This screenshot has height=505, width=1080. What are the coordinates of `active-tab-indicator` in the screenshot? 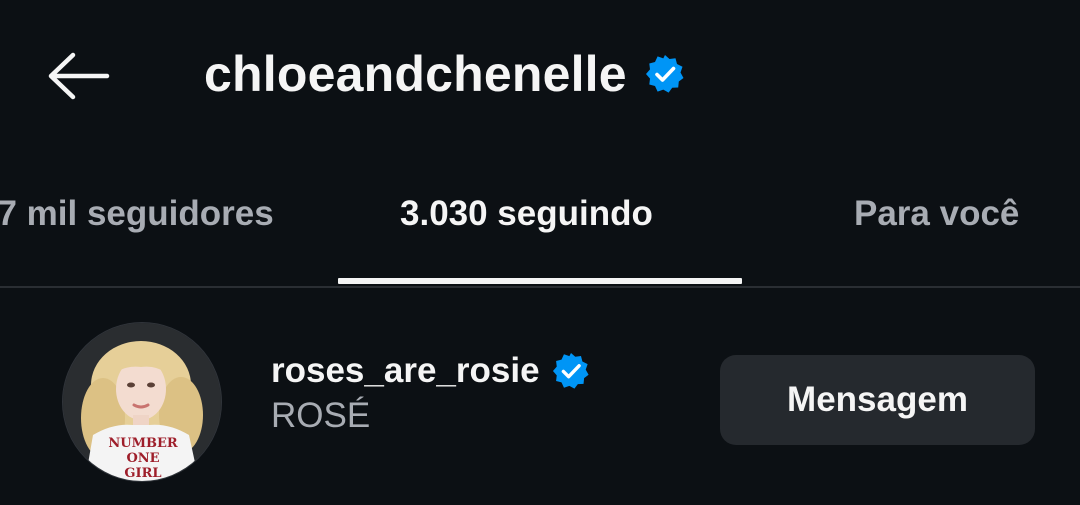 It's located at (540, 281).